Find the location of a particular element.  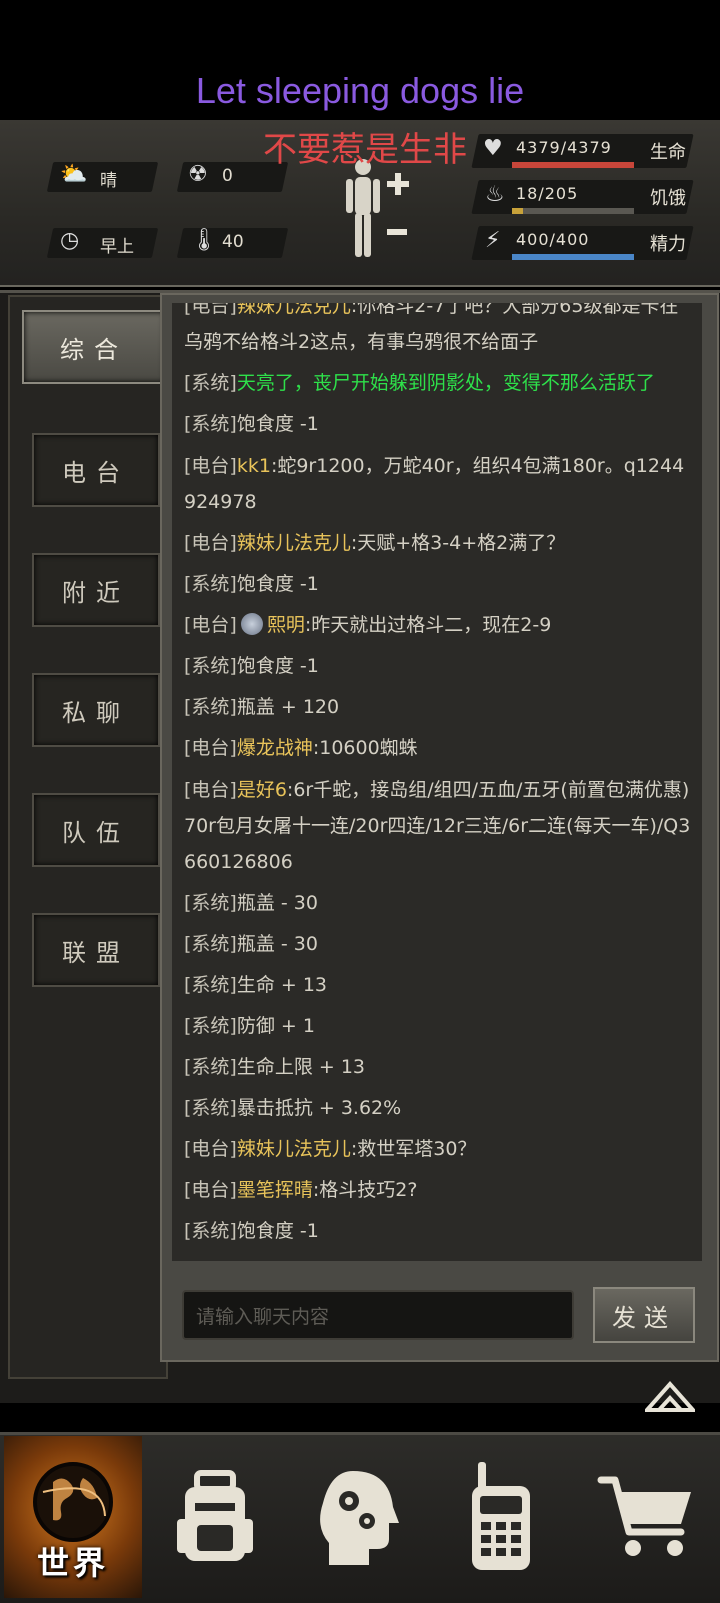

message-text: 防御 + 1 is located at coordinates (275, 1026).